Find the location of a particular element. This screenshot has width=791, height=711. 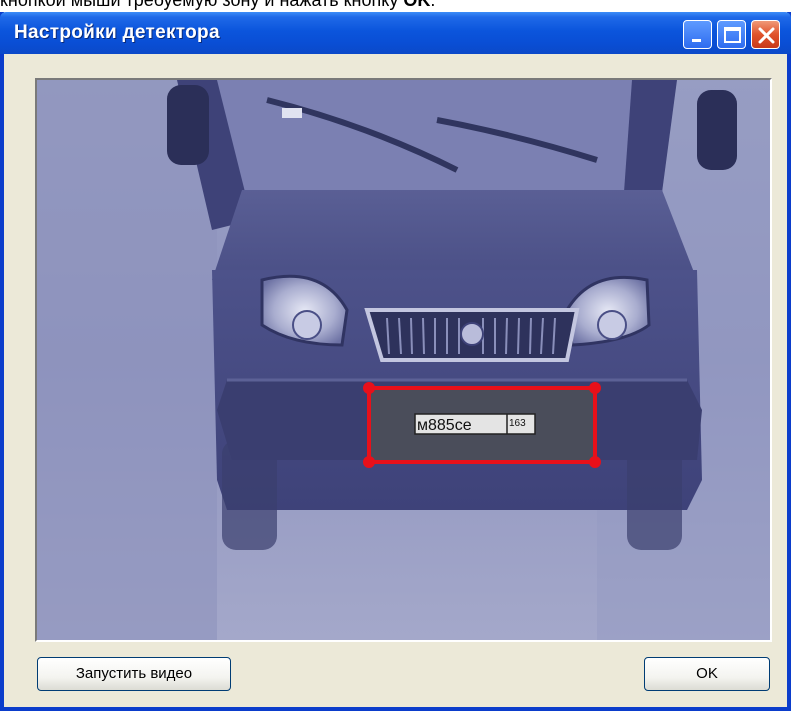

close-icon is located at coordinates (766, 35).